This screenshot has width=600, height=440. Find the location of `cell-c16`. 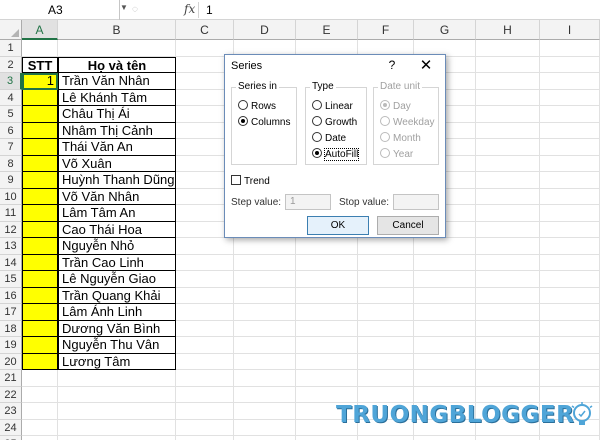

cell-c16 is located at coordinates (205, 295).